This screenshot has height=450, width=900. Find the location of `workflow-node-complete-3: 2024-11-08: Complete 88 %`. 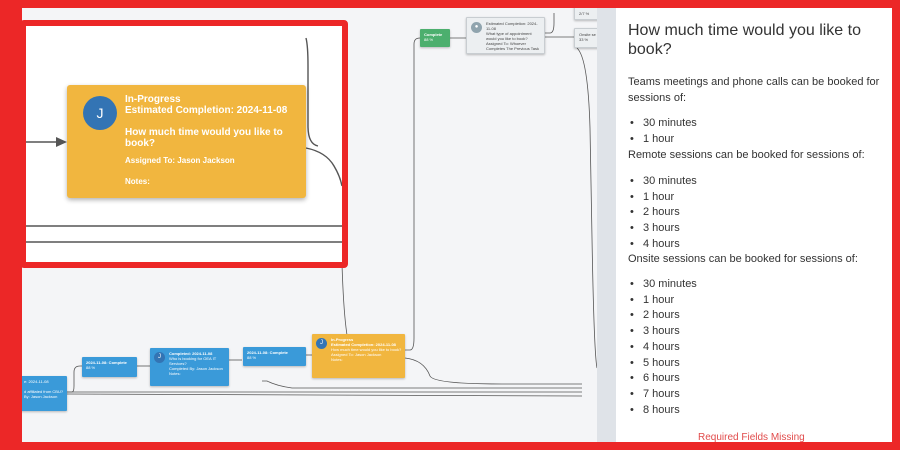

workflow-node-complete-3: 2024-11-08: Complete 88 % is located at coordinates (274, 356).